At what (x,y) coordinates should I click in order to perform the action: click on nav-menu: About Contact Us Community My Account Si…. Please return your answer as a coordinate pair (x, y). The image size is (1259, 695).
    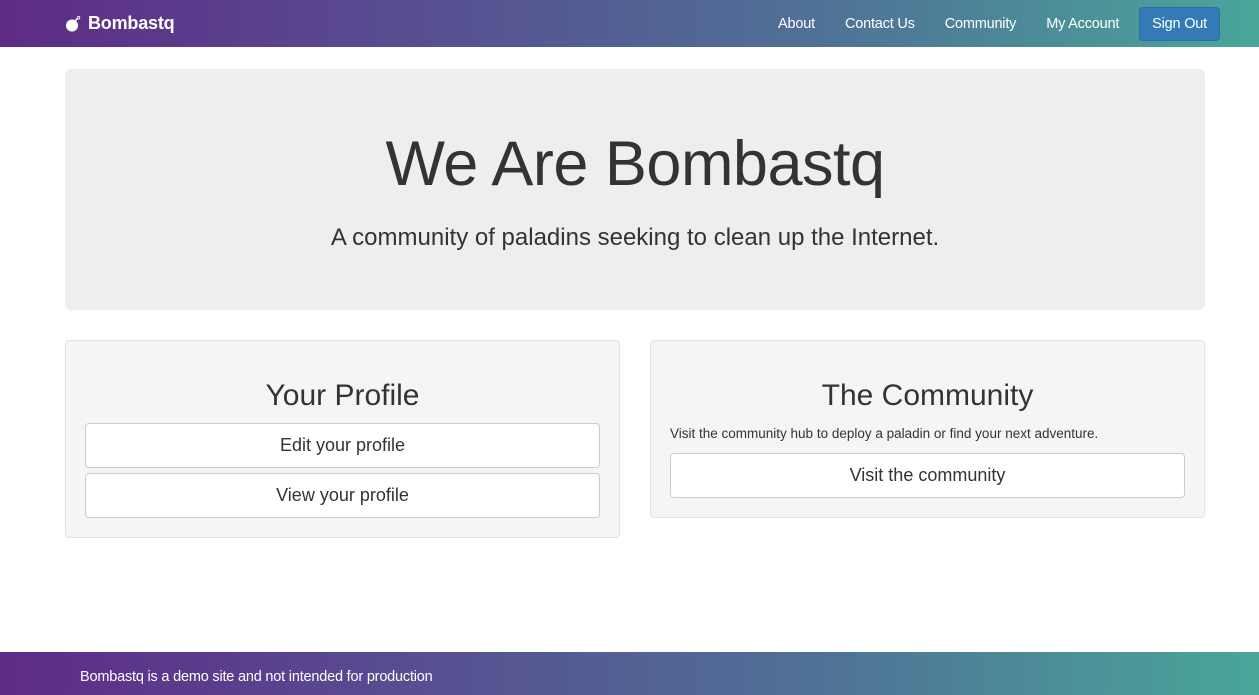
    Looking at the image, I should click on (991, 23).